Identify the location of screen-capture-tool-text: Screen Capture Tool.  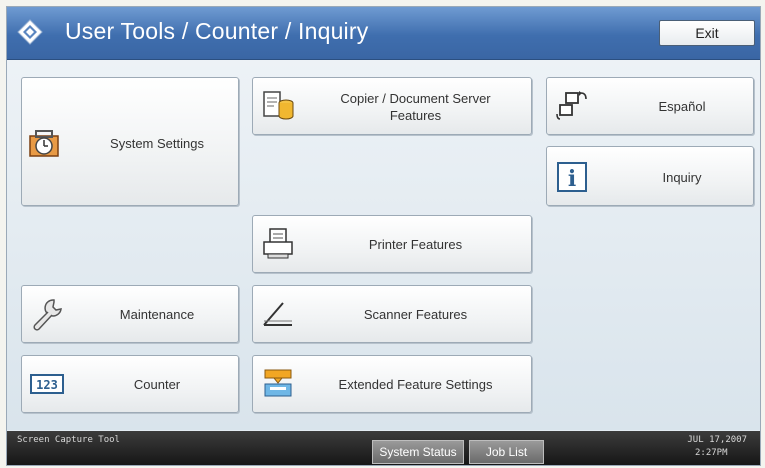
(68, 440).